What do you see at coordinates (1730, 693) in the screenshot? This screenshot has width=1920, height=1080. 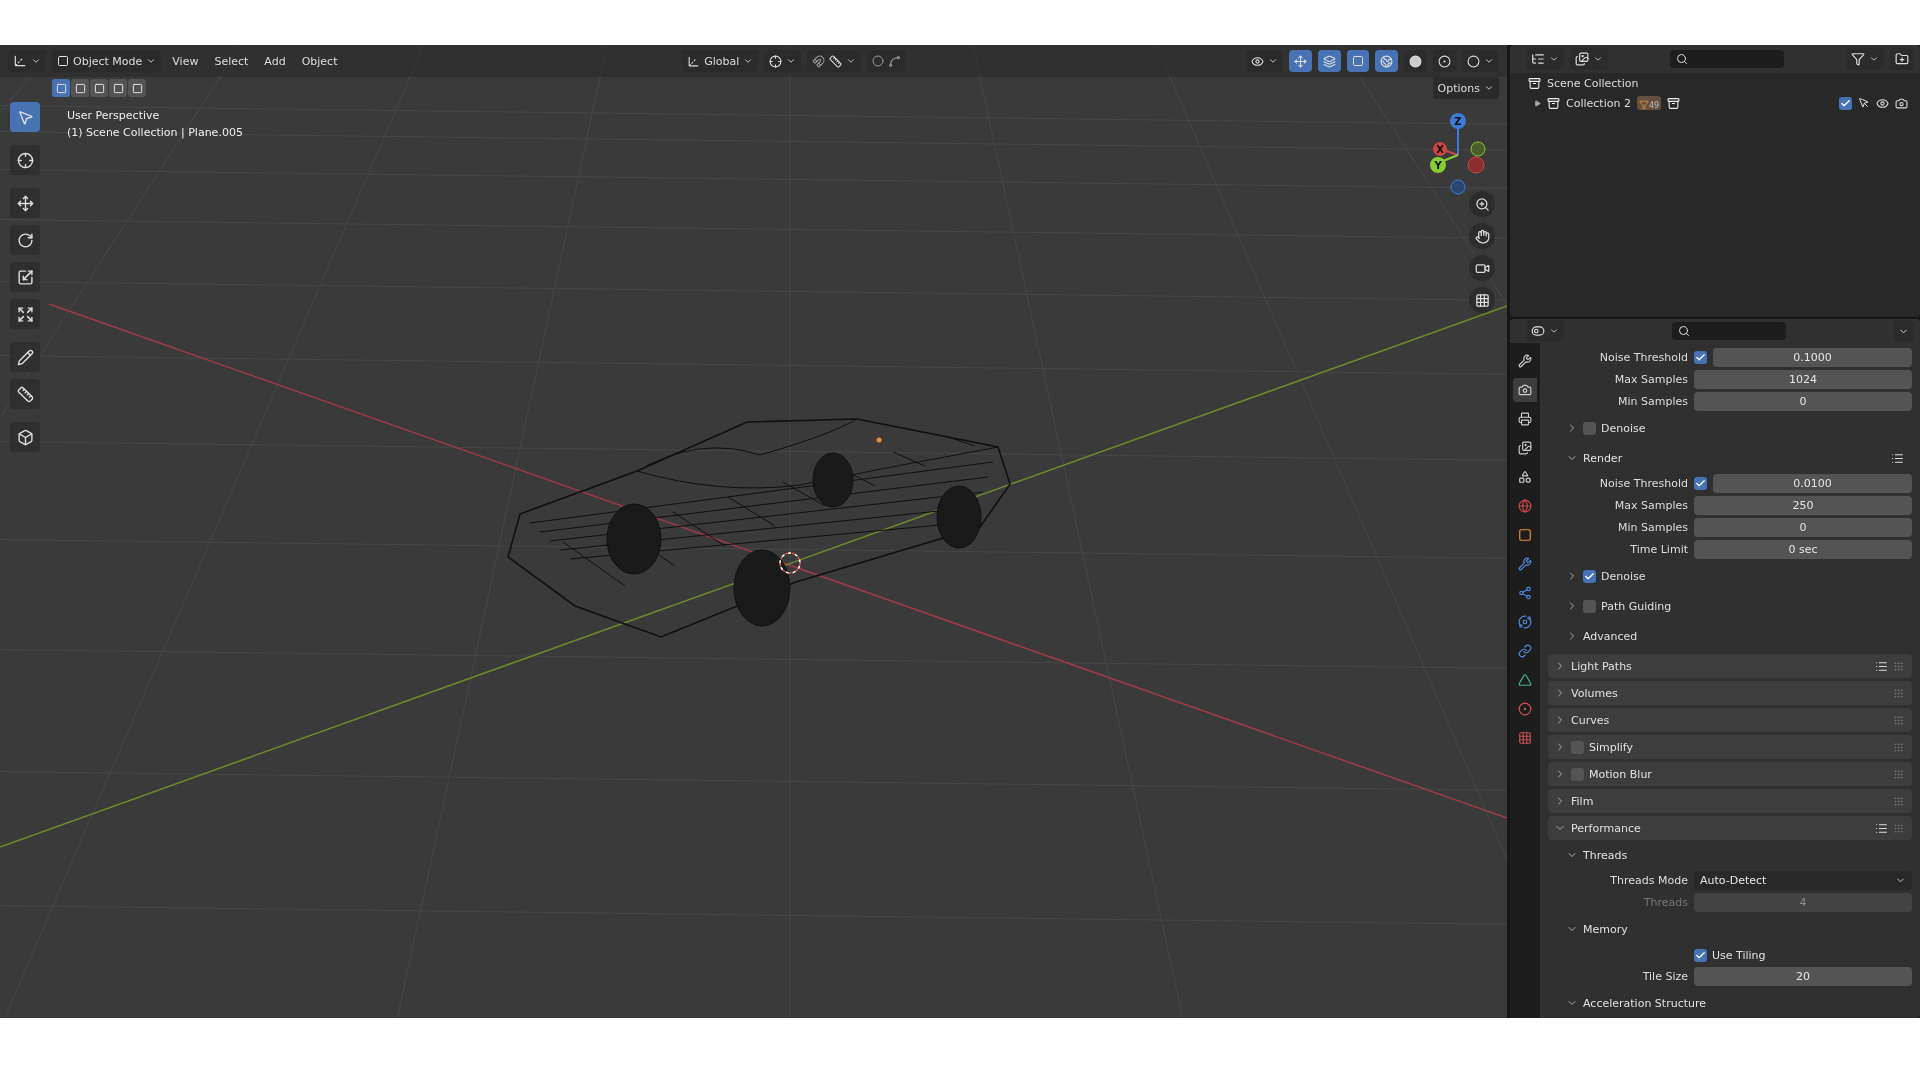 I see `panel-header: Volumes` at bounding box center [1730, 693].